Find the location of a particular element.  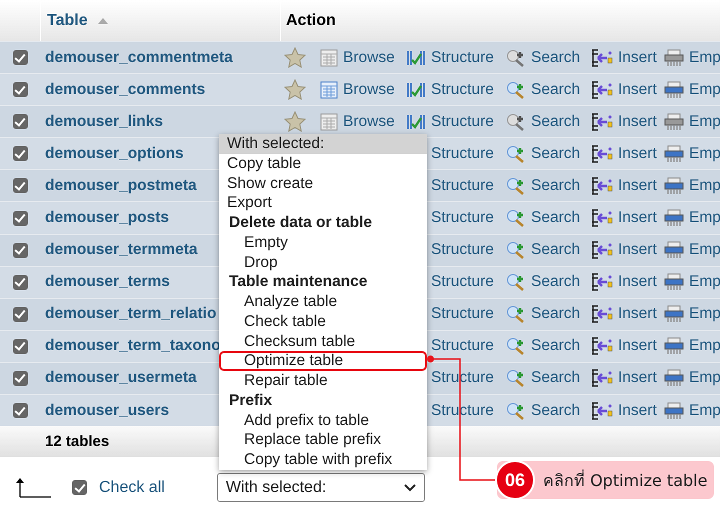

option-group-label: Prefix is located at coordinates (251, 400).